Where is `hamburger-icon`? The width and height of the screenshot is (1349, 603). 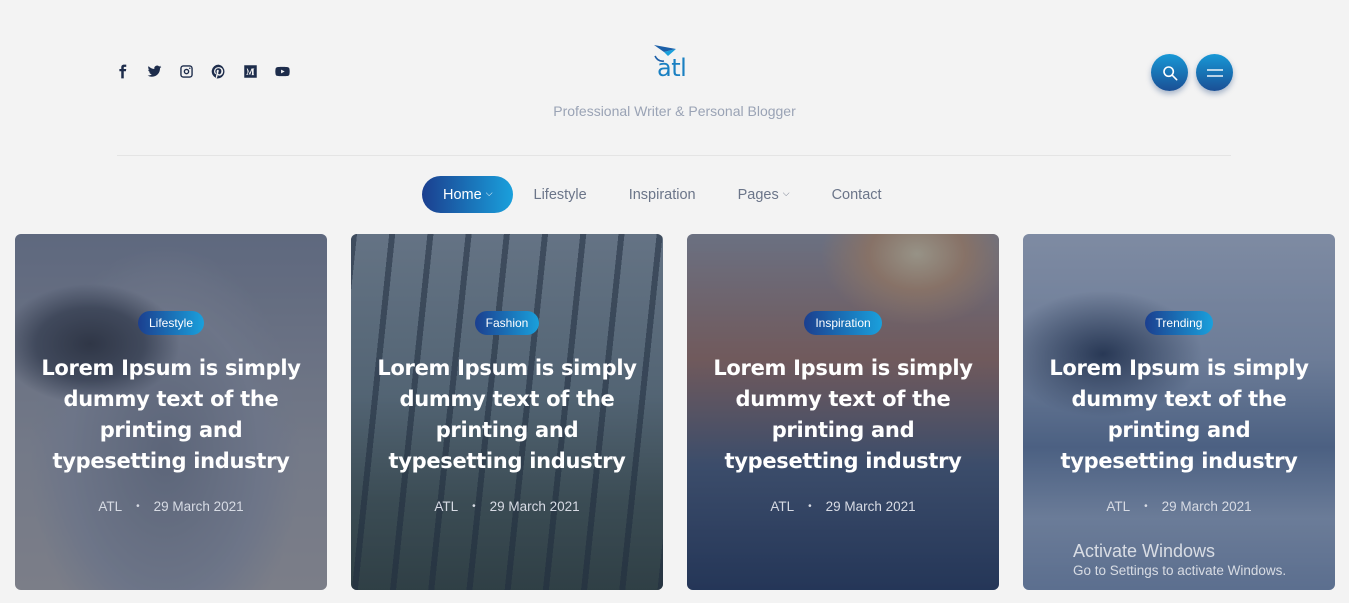 hamburger-icon is located at coordinates (1214, 72).